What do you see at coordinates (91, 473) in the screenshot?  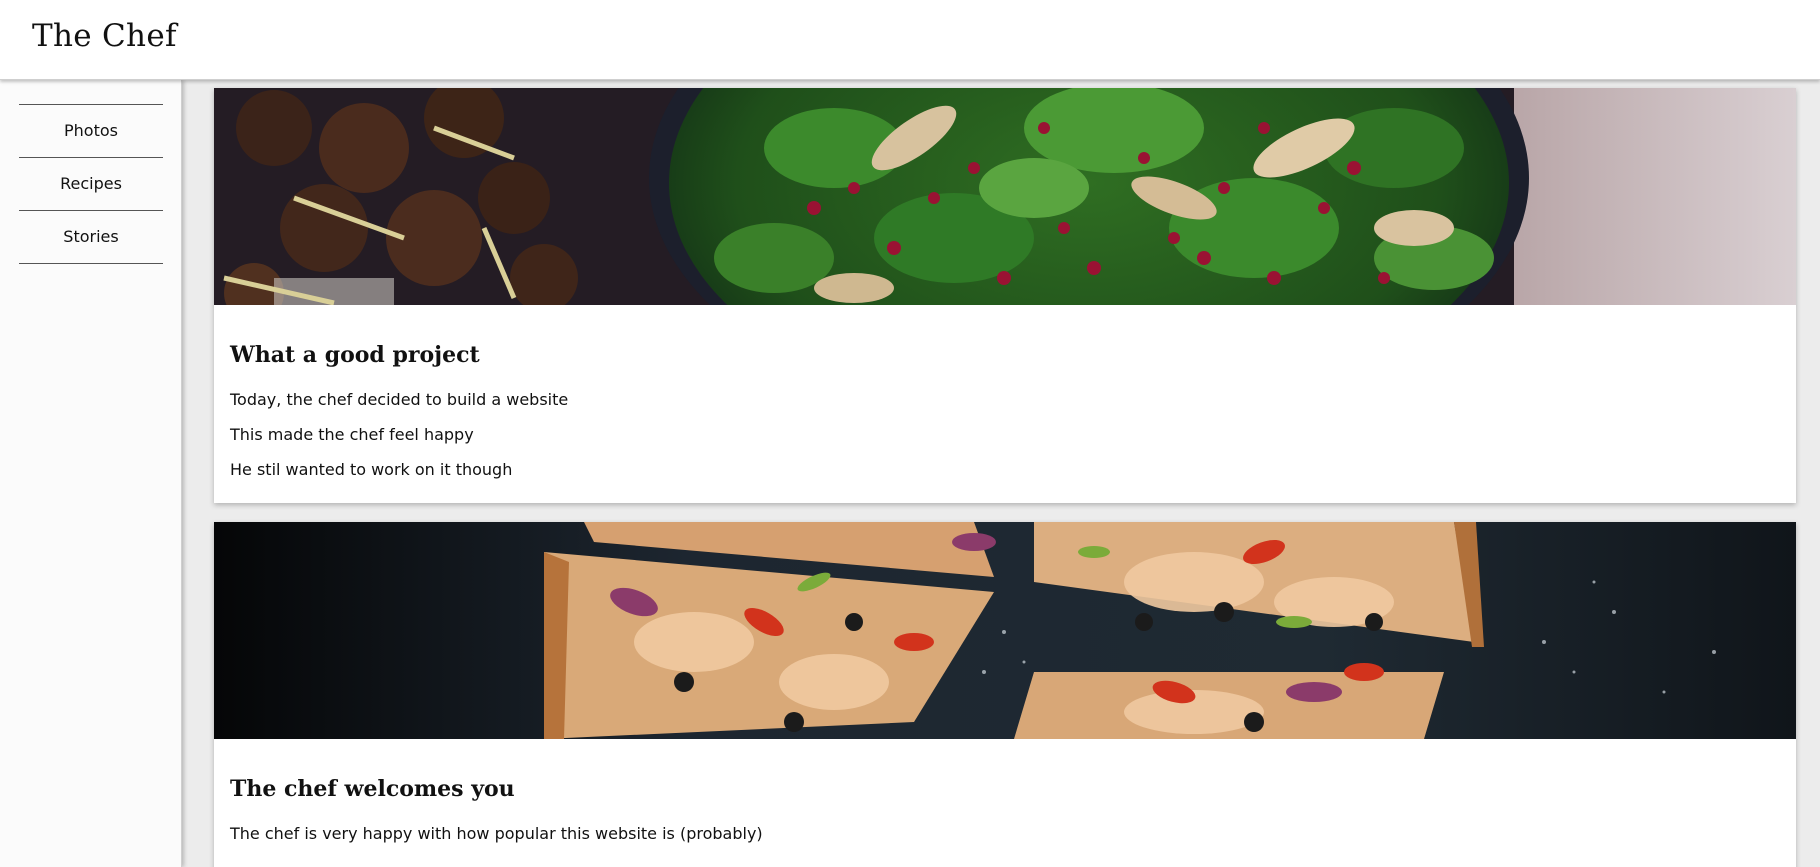 I see `sidebar: Photos Recipes Stories` at bounding box center [91, 473].